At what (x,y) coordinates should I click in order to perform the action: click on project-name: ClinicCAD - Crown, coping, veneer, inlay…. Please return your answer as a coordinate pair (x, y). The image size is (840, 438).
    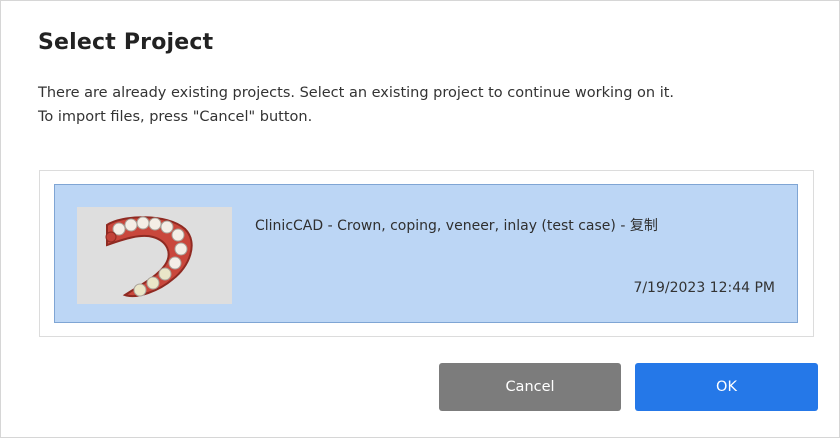
    Looking at the image, I should click on (456, 226).